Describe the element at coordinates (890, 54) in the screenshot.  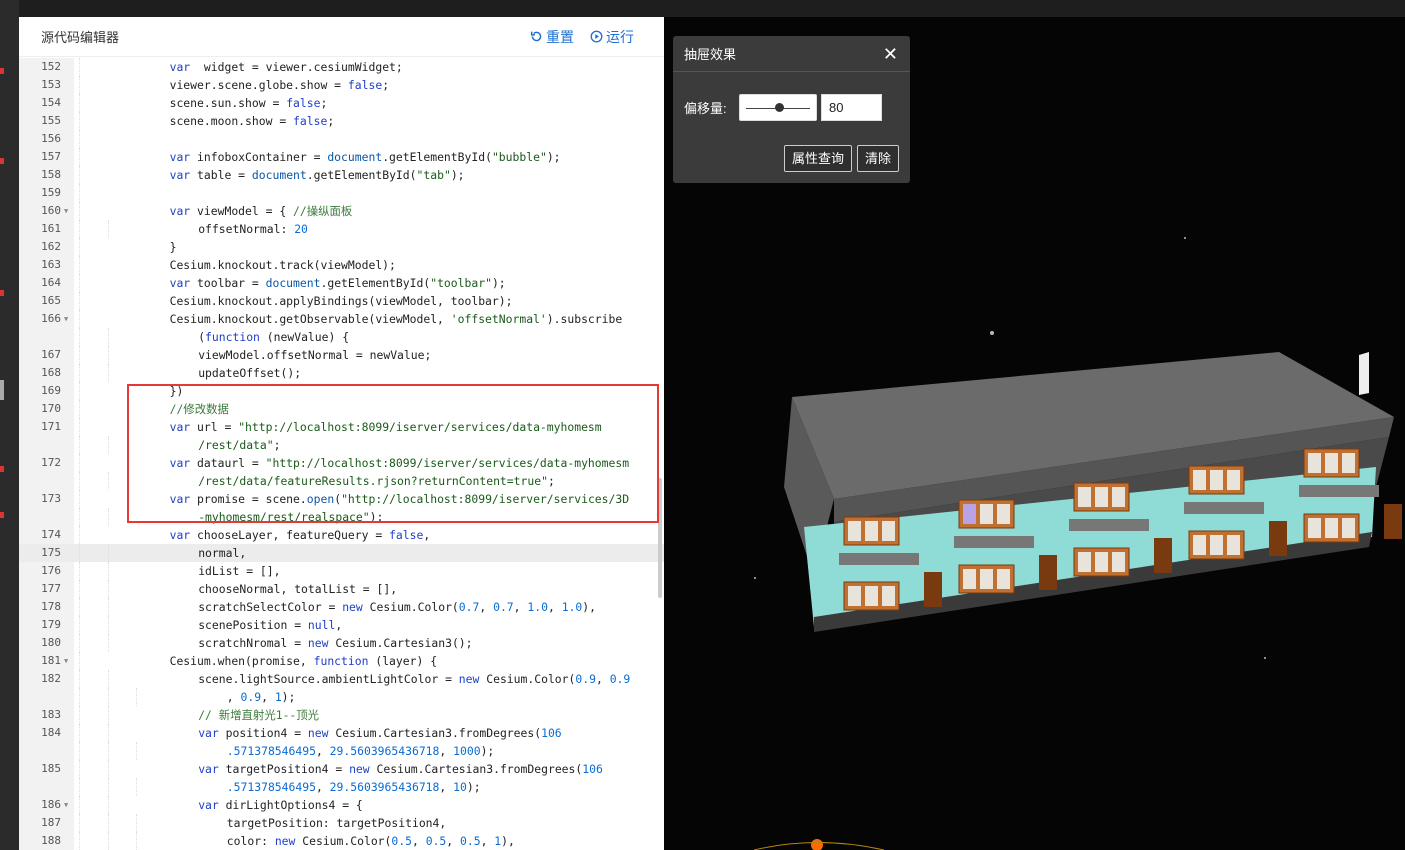
I see `close-icon: ✕` at that location.